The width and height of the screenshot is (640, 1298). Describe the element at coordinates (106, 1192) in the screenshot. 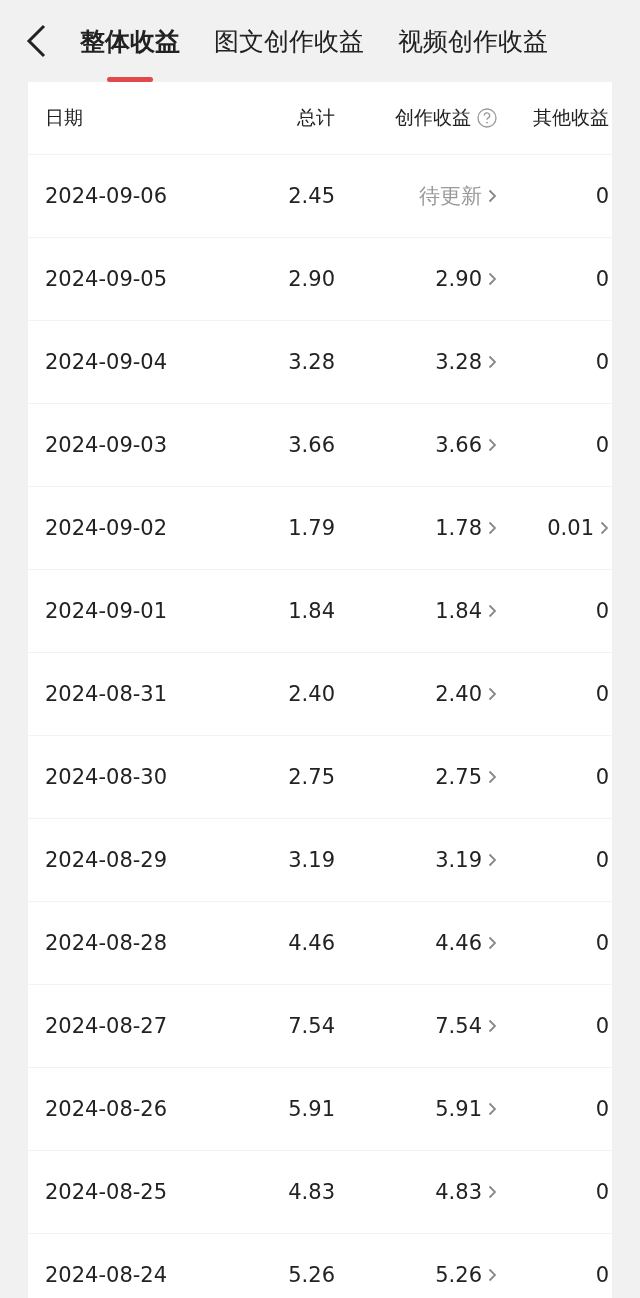

I see `date-cell: 2024-08-25` at that location.